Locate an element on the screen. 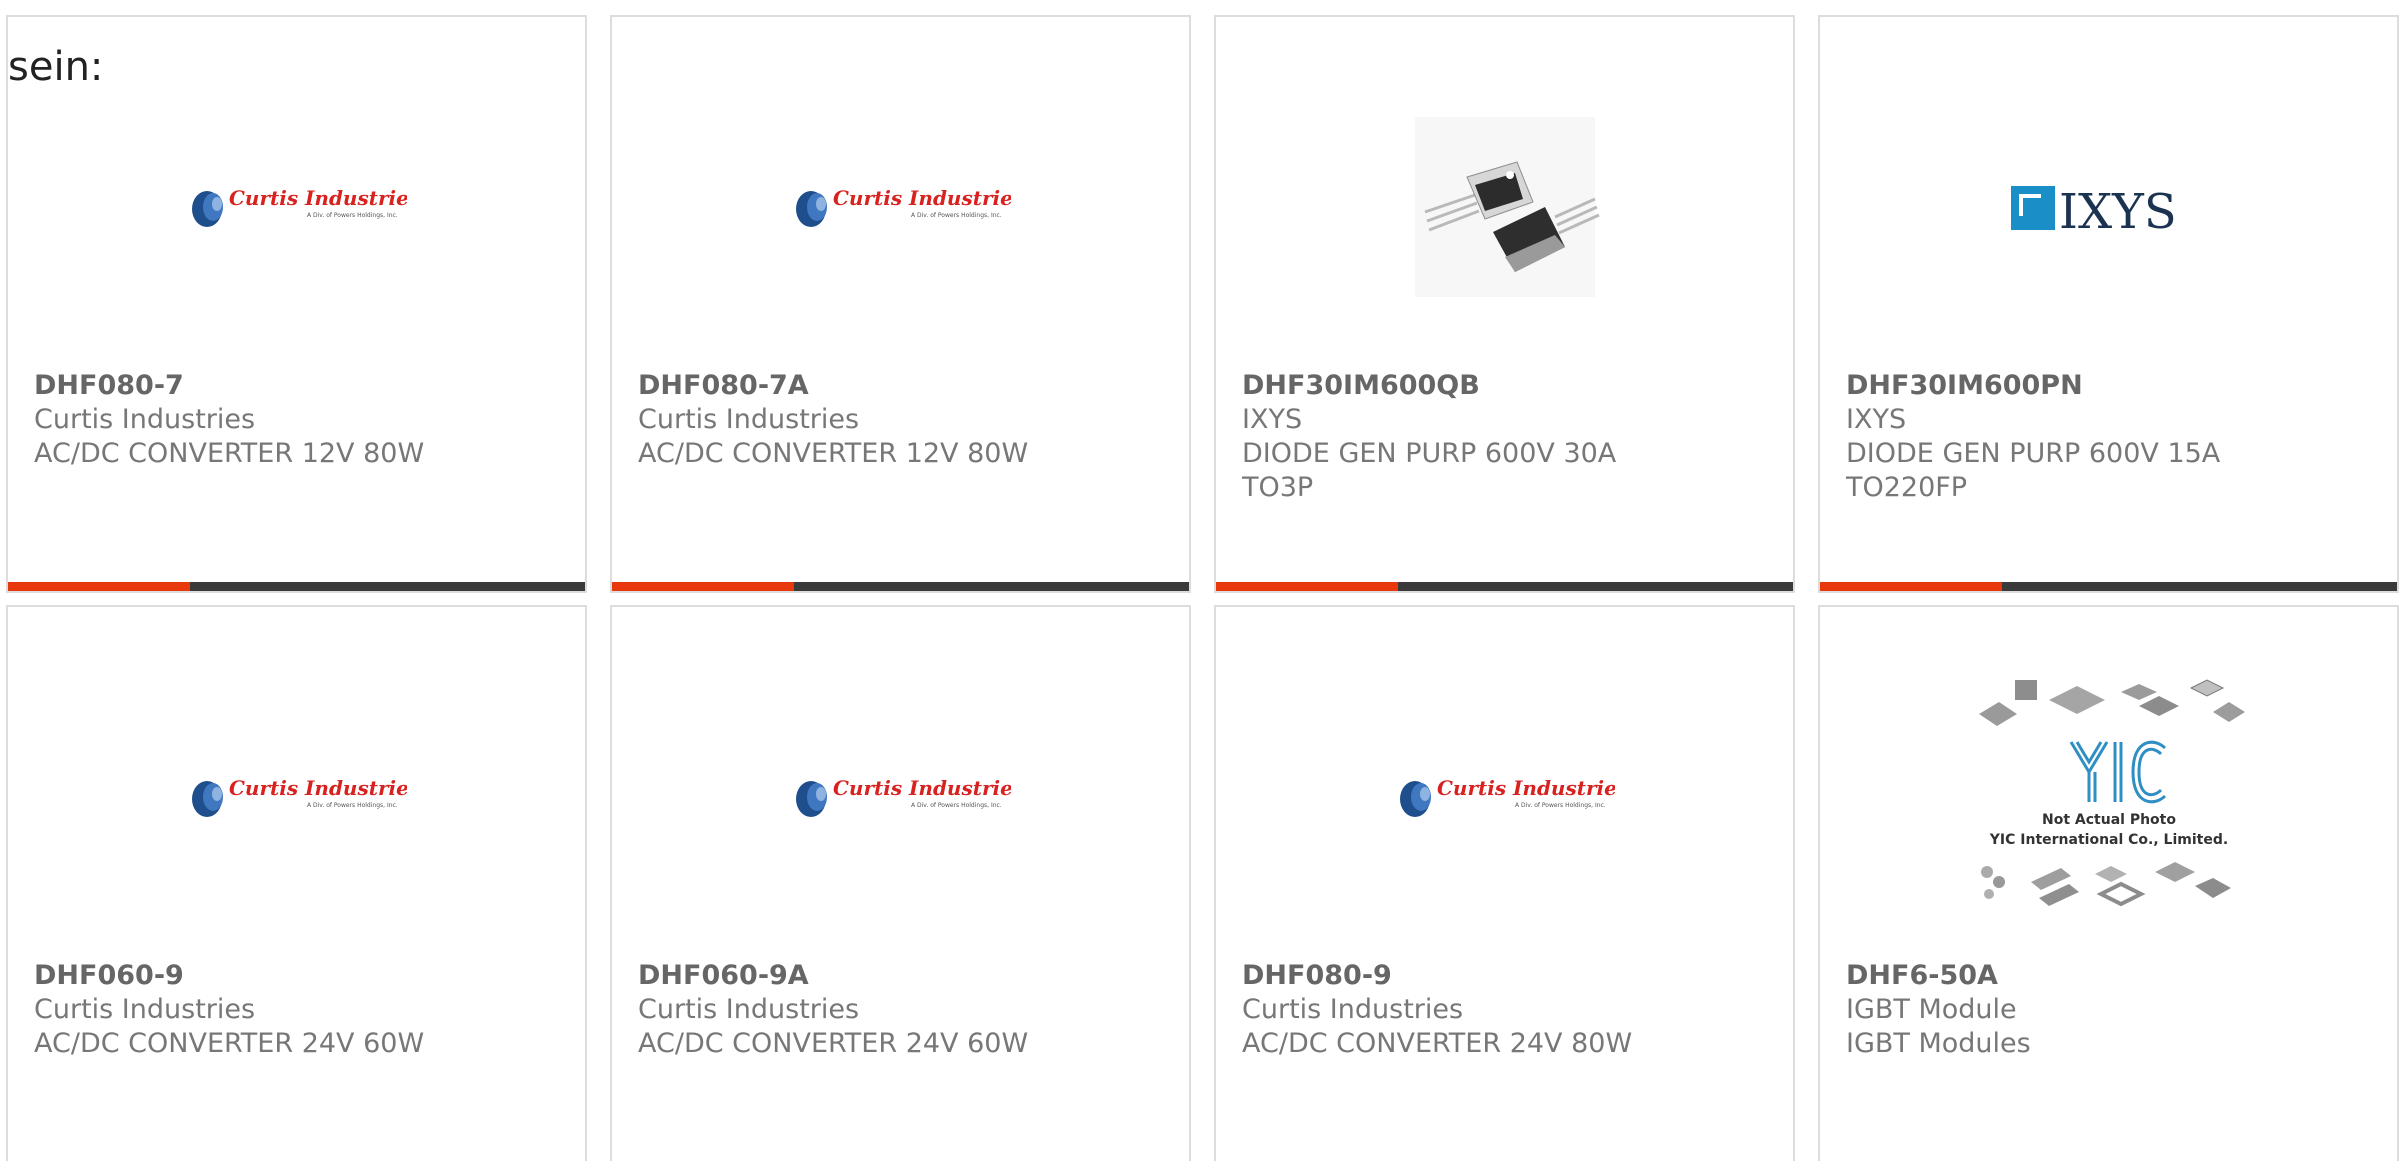 This screenshot has height=1161, width=2400. svg-text: Not Actual Photo is located at coordinates (2109, 820).